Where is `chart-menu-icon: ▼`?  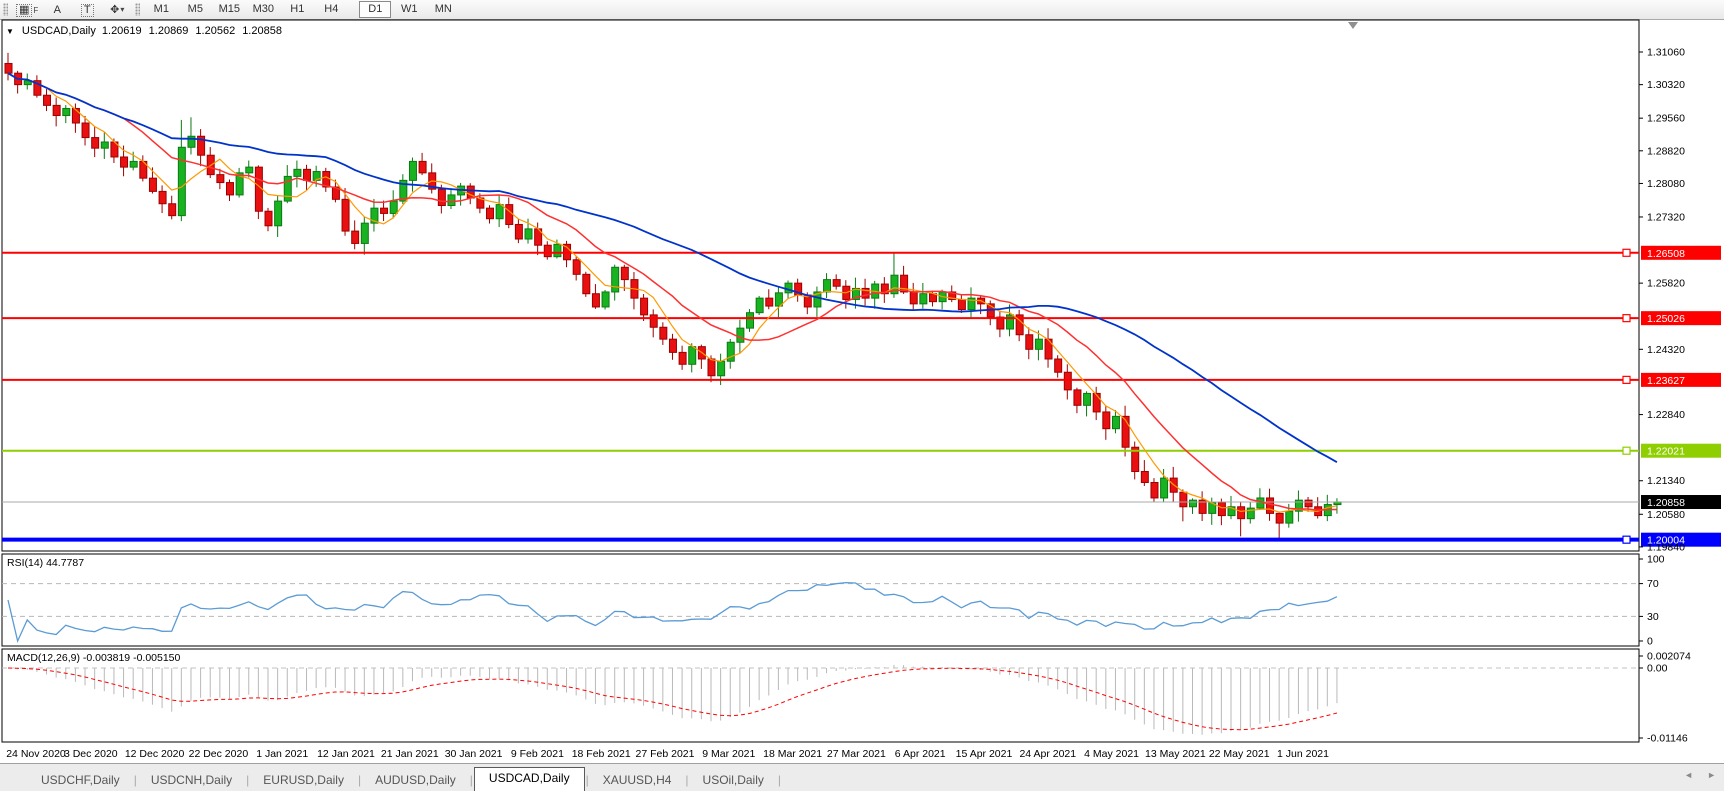 chart-menu-icon: ▼ is located at coordinates (10, 31).